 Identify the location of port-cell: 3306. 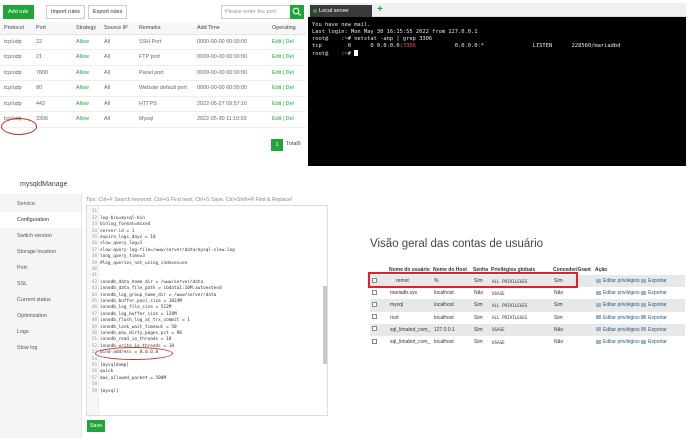
(52, 119).